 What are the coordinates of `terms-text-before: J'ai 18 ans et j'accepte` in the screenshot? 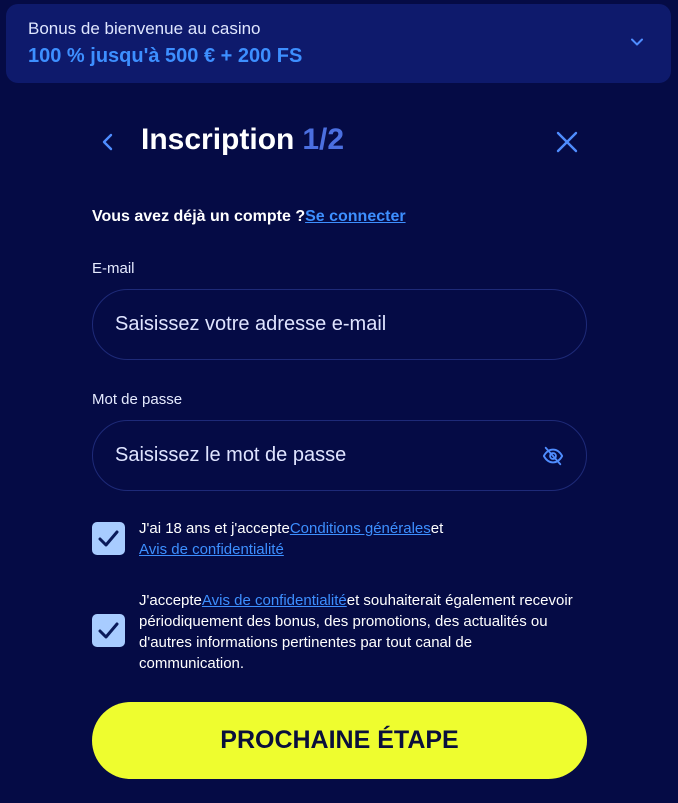 It's located at (214, 528).